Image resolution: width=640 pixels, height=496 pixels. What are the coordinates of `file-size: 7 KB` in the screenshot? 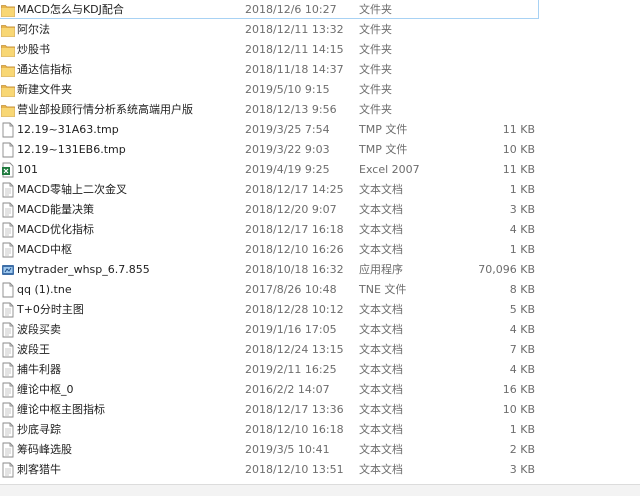 It's located at (522, 349).